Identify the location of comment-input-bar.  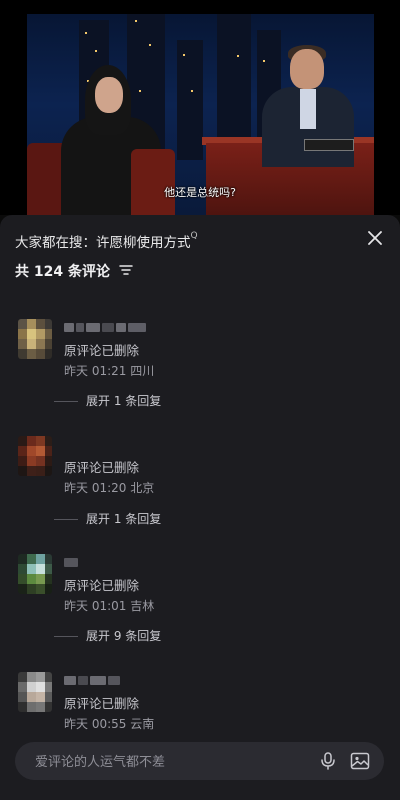
(199, 762).